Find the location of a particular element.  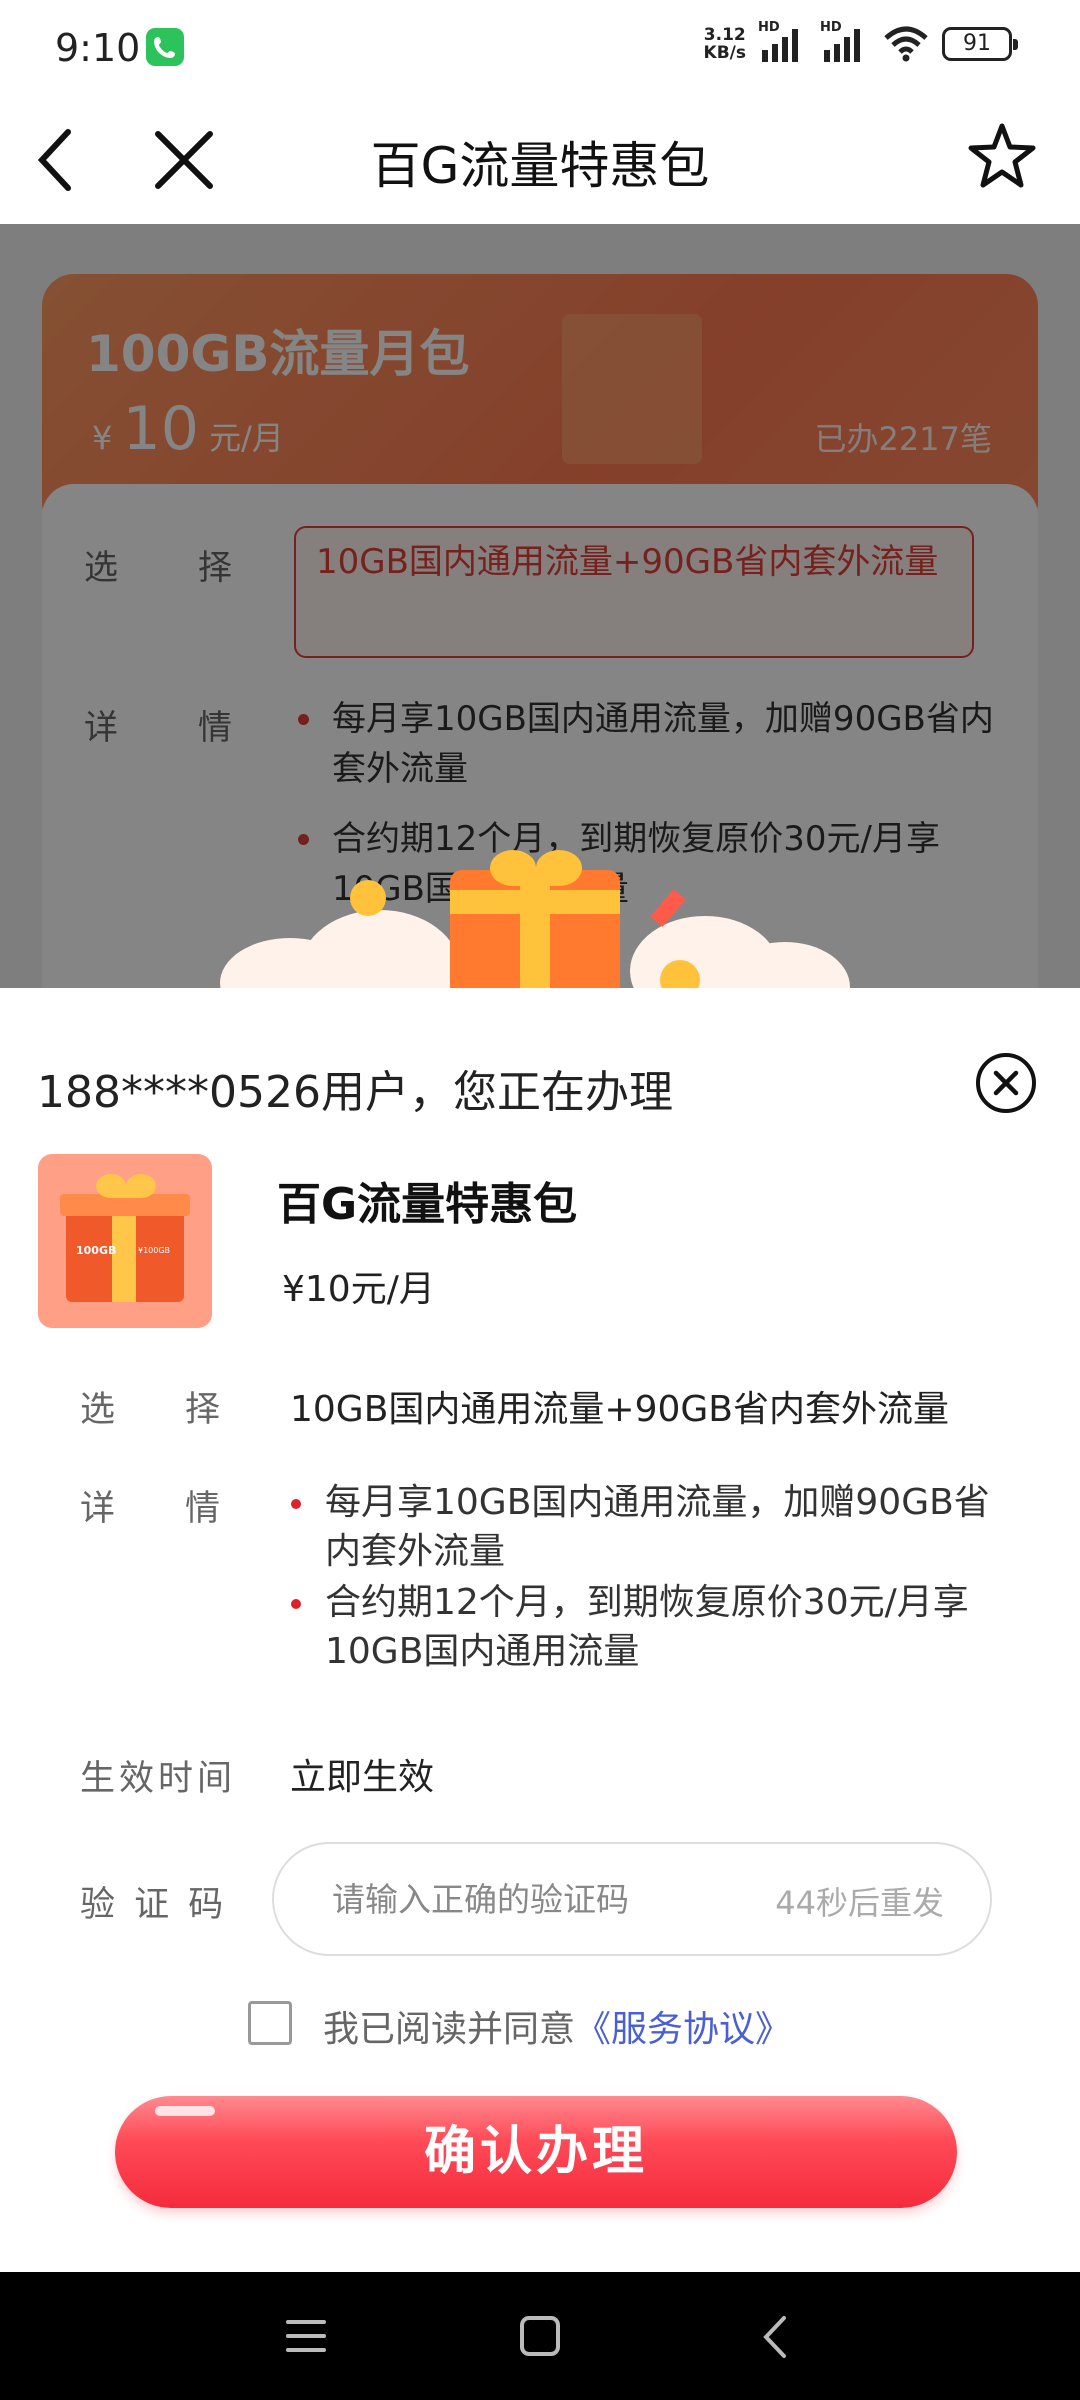

agreement-checkbox is located at coordinates (270, 2023).